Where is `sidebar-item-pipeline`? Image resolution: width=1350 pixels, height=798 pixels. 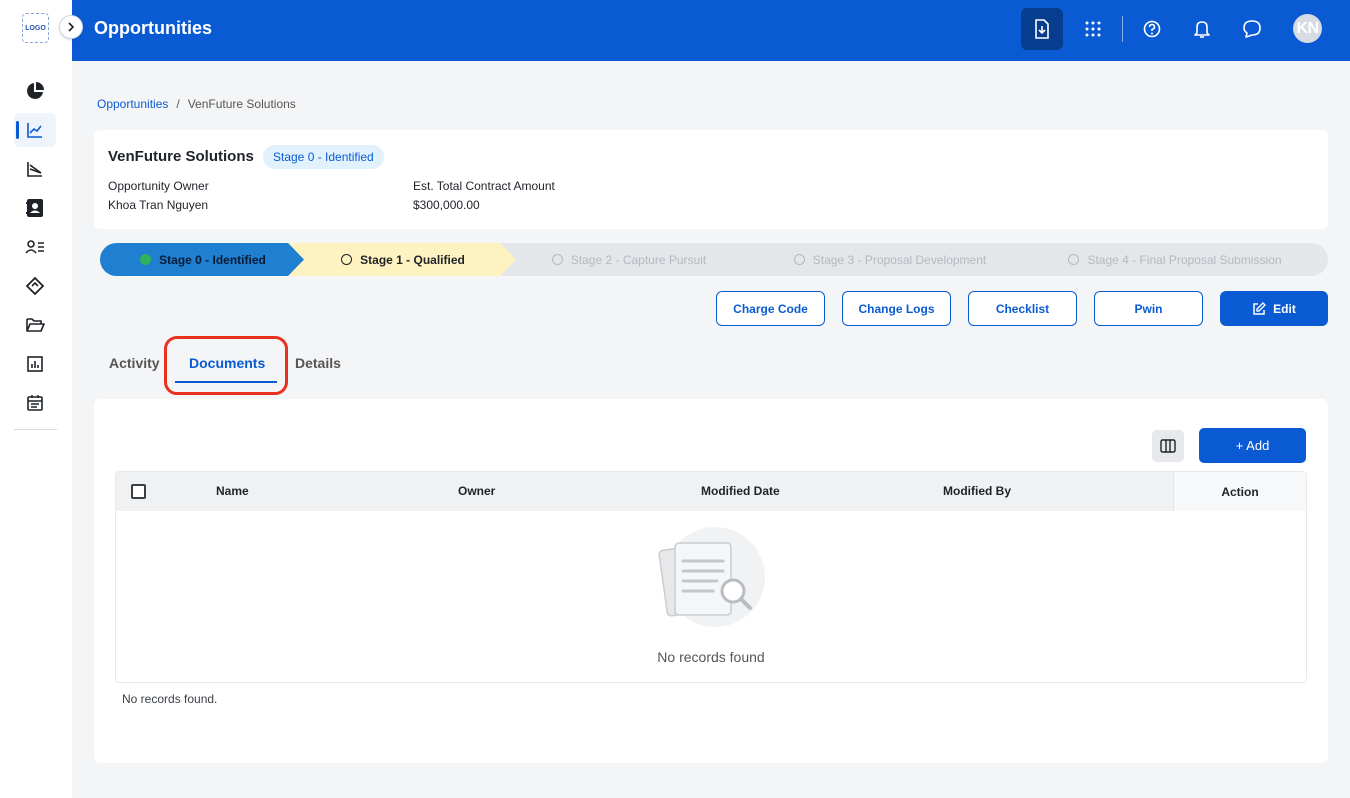 sidebar-item-pipeline is located at coordinates (35, 169).